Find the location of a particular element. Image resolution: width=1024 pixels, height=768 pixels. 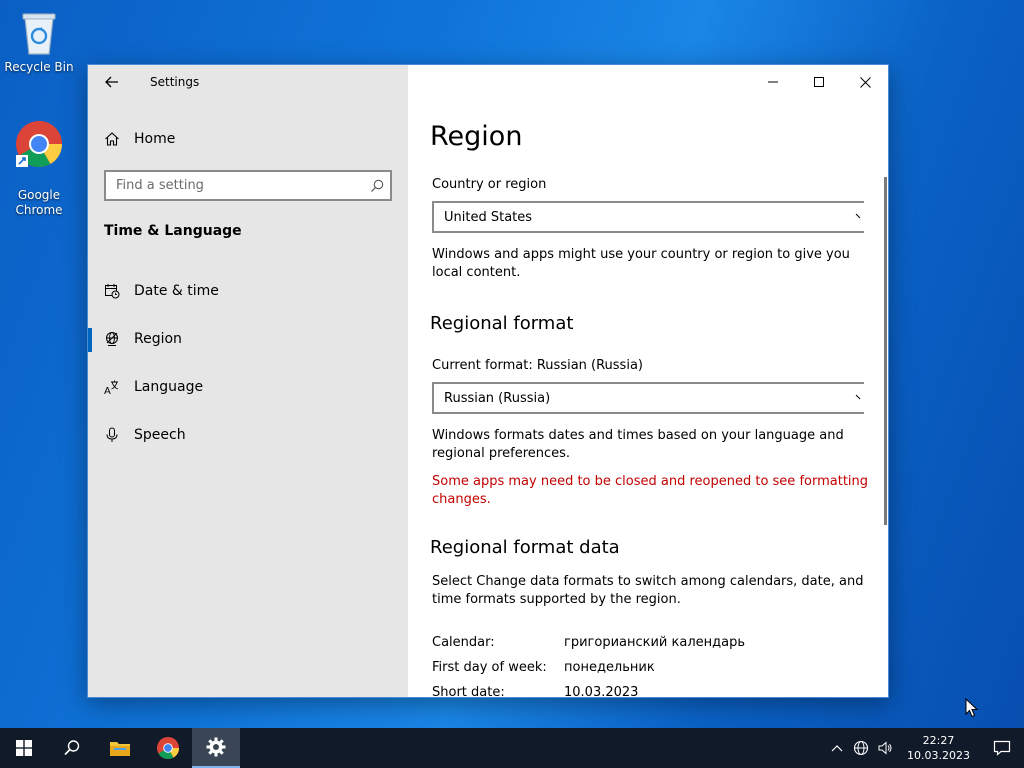

title-bar: Settings is located at coordinates (248, 82).